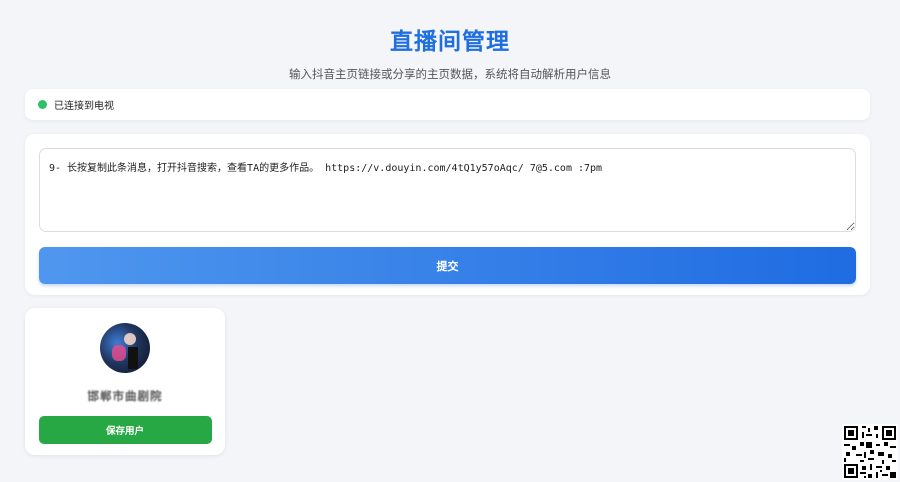 This screenshot has height=482, width=900. What do you see at coordinates (42, 104) in the screenshot?
I see `status-dot-icon` at bounding box center [42, 104].